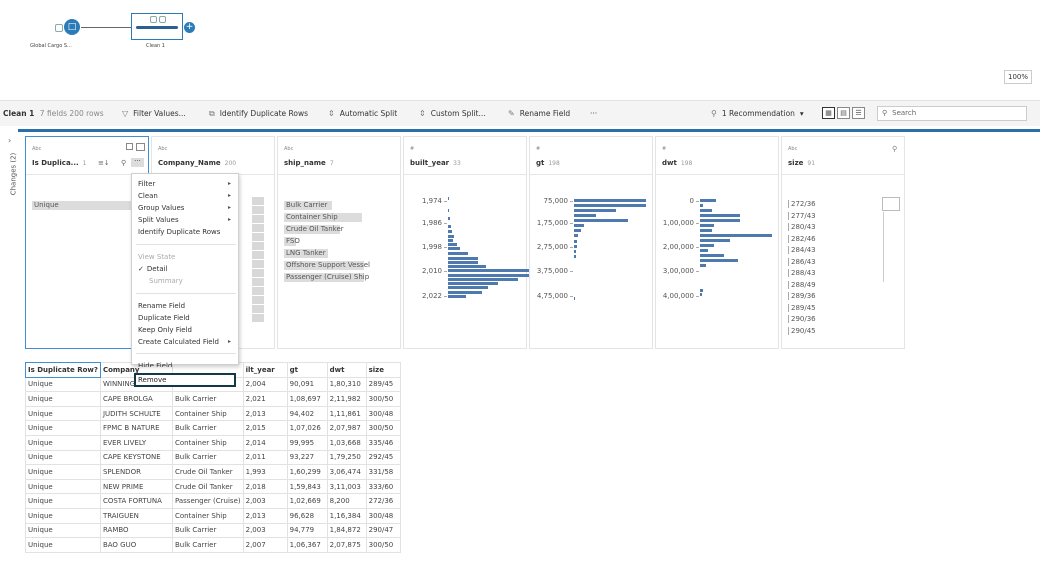 Image resolution: width=1040 pixels, height=561 pixels. Describe the element at coordinates (136, 472) in the screenshot. I see `table-cell: SPLENDOR` at that location.